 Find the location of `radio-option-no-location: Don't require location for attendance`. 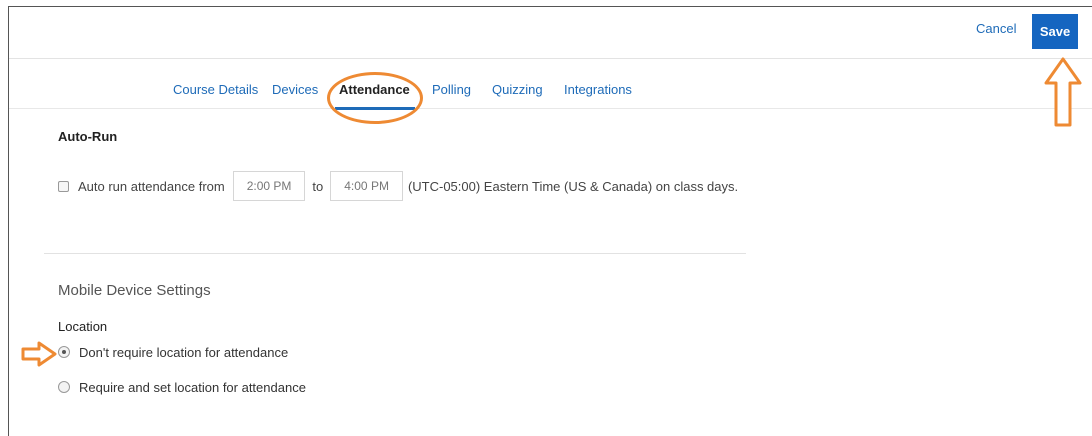

radio-option-no-location: Don't require location for attendance is located at coordinates (173, 352).